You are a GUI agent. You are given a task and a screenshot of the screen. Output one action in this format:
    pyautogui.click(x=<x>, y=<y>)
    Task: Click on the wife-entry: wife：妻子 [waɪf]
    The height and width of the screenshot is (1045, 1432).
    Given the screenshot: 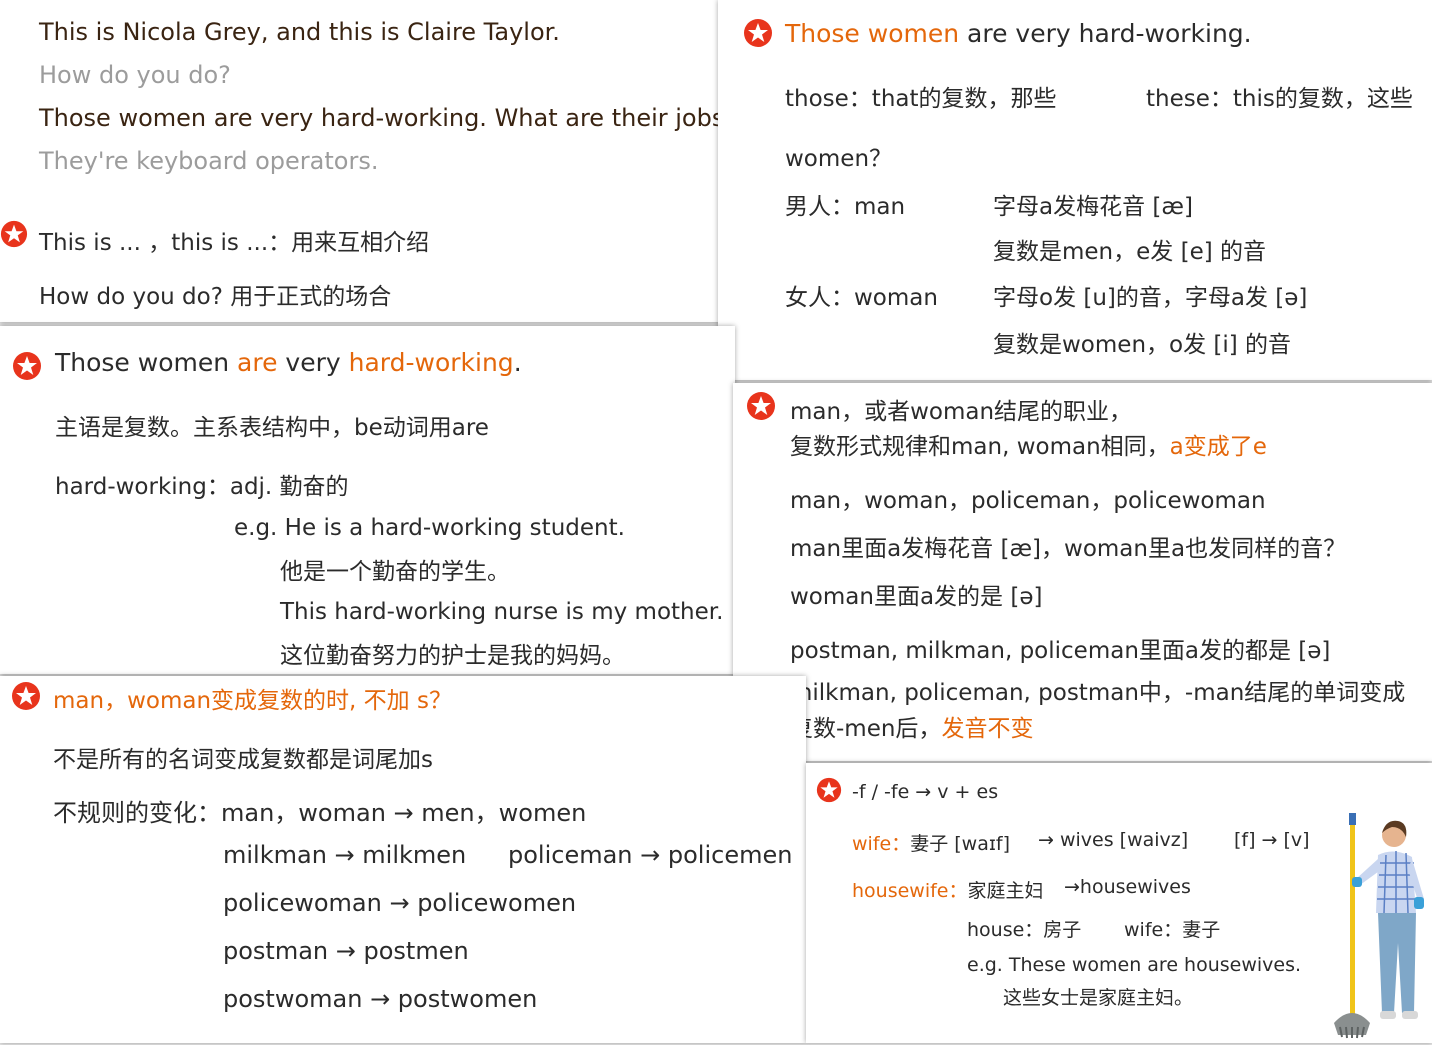 What is the action you would take?
    pyautogui.click(x=931, y=842)
    